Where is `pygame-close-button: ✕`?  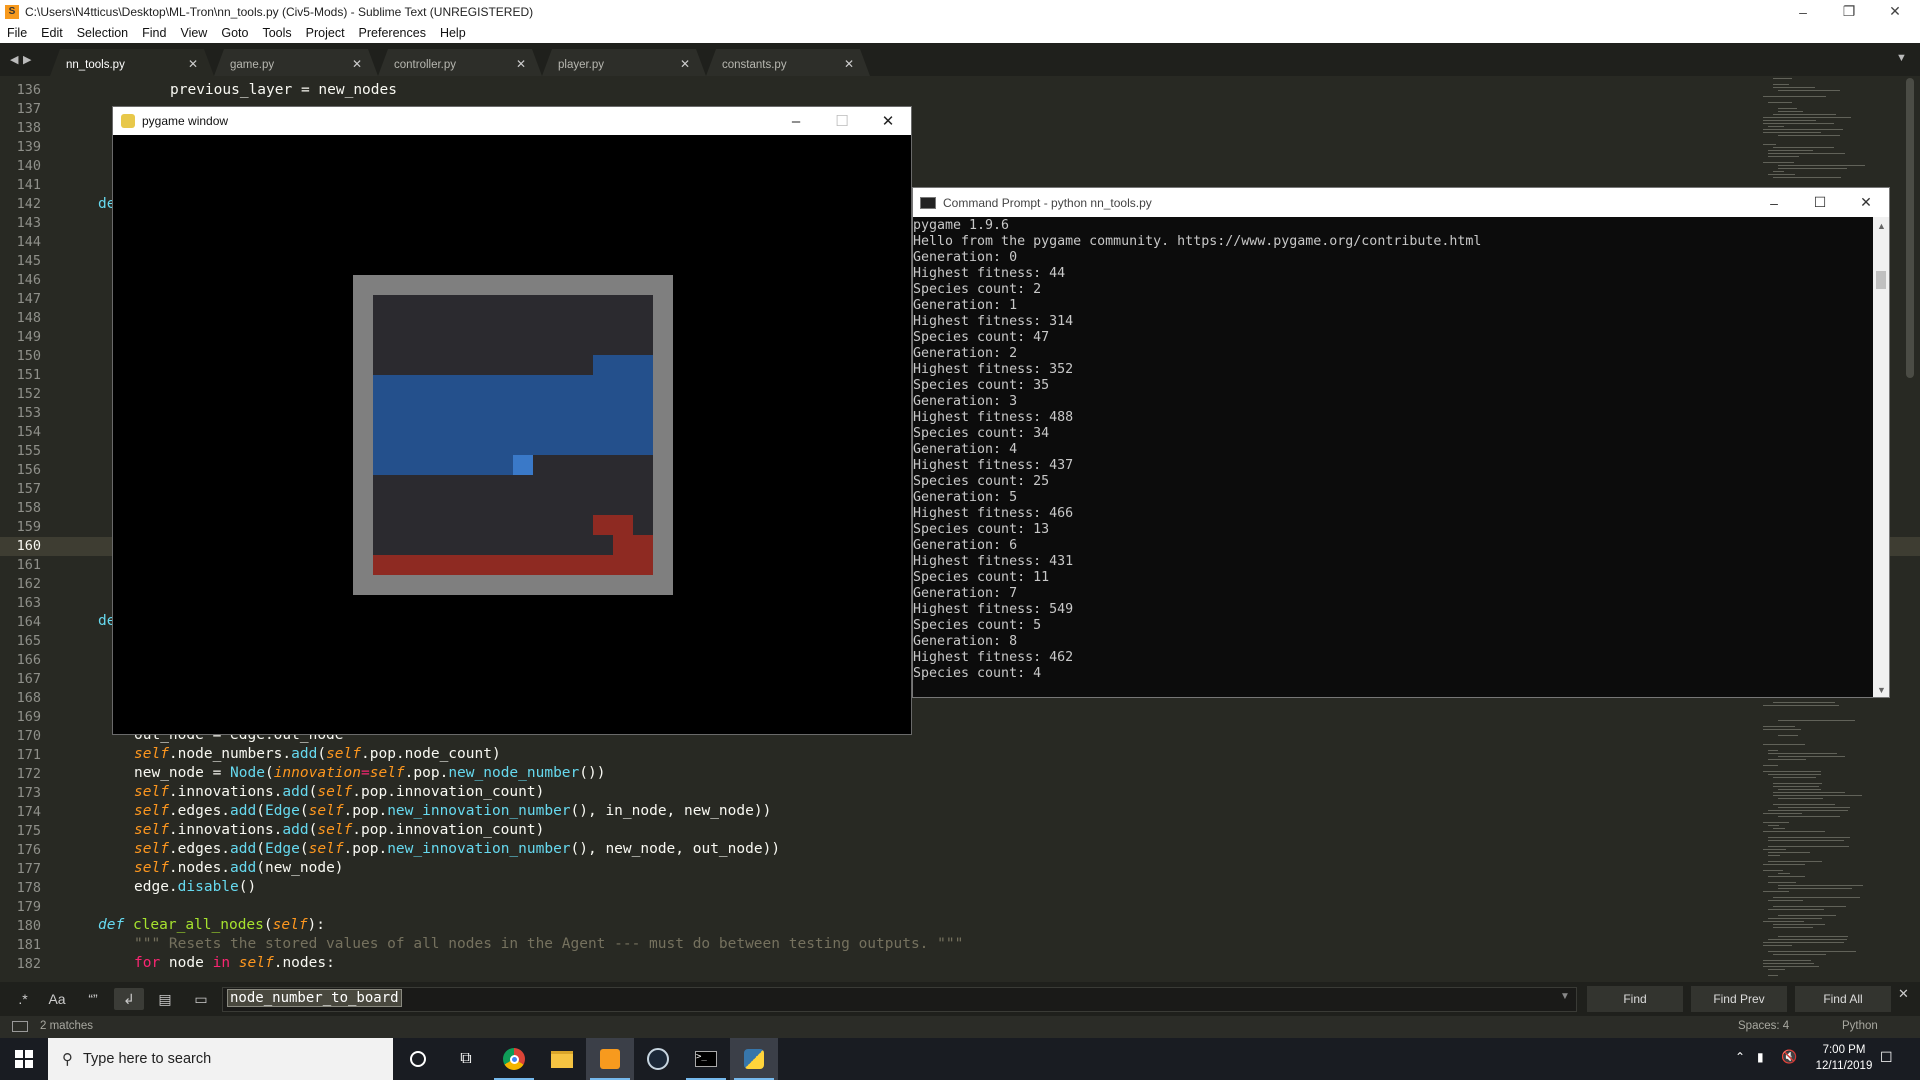
pygame-close-button: ✕ is located at coordinates (888, 121).